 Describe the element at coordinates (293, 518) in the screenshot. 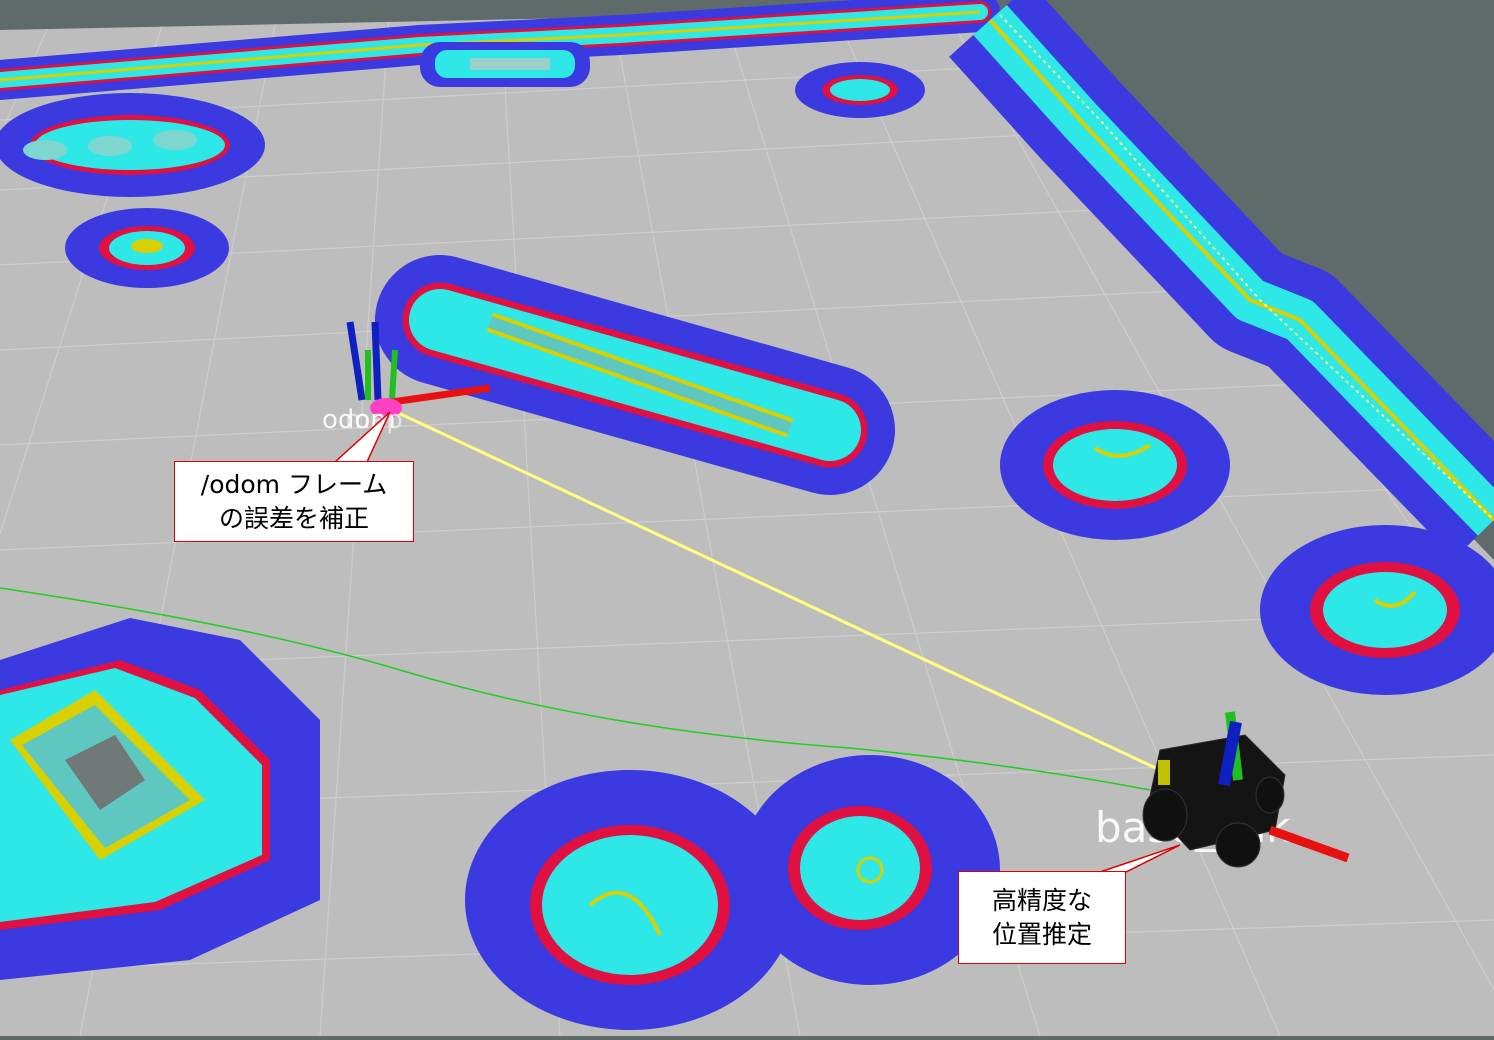

I see `odom-callout-line2: の誤差を補正` at that location.